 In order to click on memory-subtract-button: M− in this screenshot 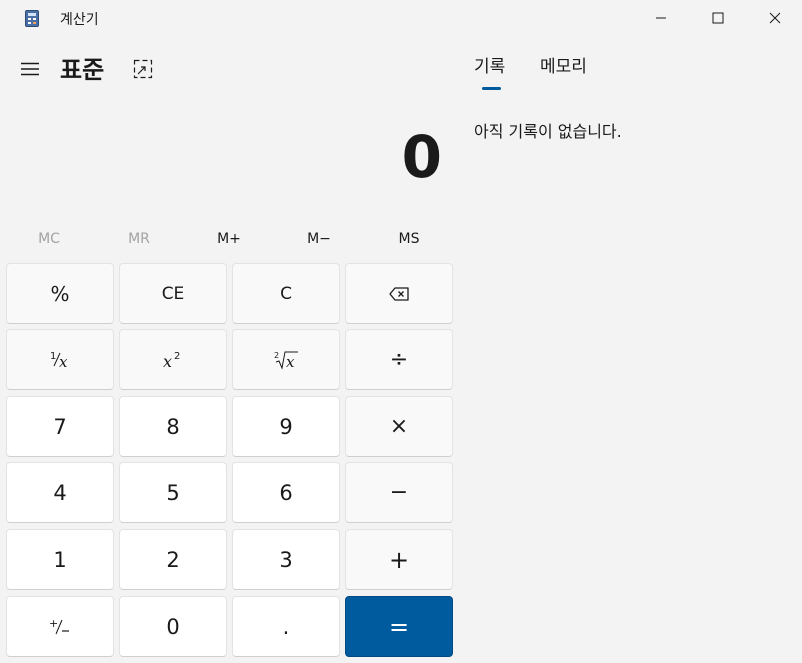, I will do `click(319, 239)`.